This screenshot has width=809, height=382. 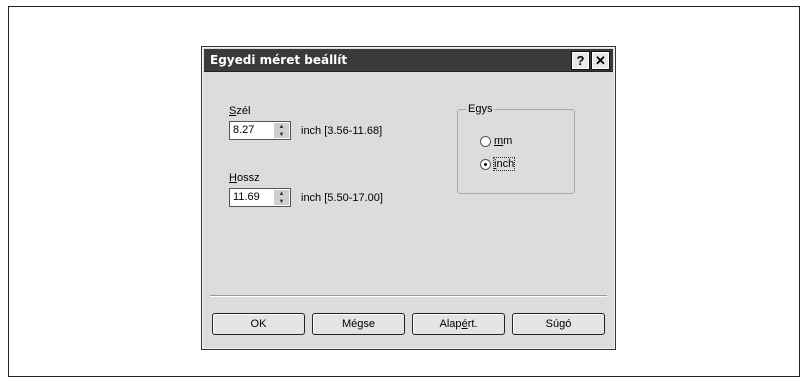 What do you see at coordinates (516, 148) in the screenshot?
I see `units-group: Egys mm inch` at bounding box center [516, 148].